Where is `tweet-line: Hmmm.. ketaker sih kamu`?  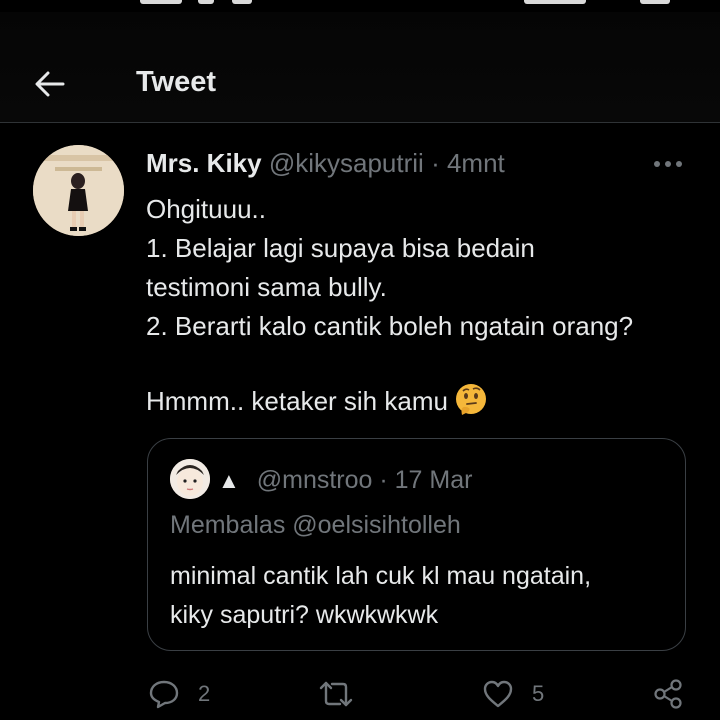
tweet-line: Hmmm.. ketaker sih kamu is located at coordinates (426, 401).